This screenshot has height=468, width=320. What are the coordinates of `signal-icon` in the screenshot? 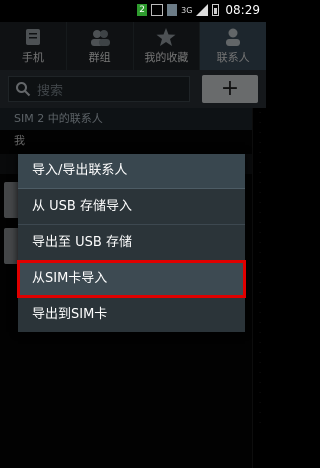 It's located at (202, 10).